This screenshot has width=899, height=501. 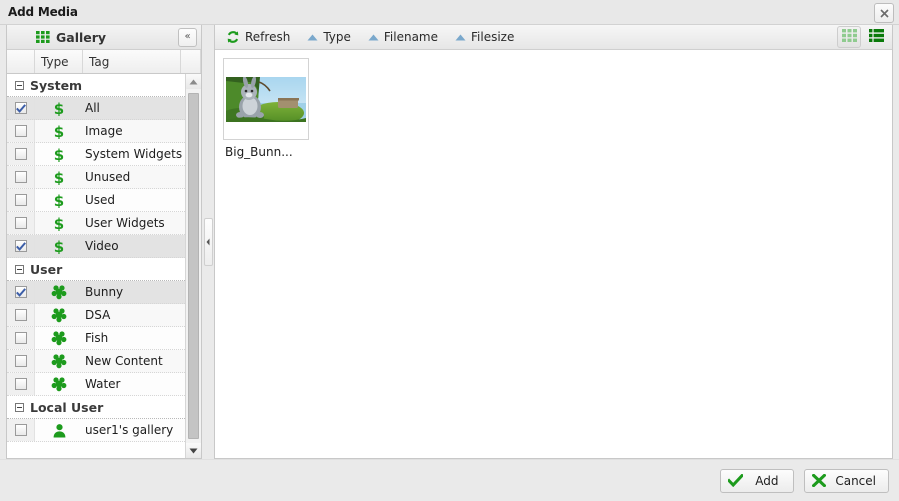 I want to click on cross-icon, so click(x=819, y=480).